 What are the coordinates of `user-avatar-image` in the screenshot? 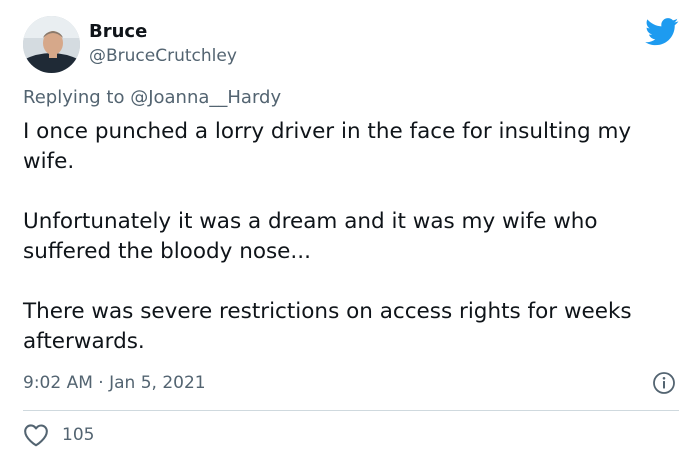 It's located at (51, 44).